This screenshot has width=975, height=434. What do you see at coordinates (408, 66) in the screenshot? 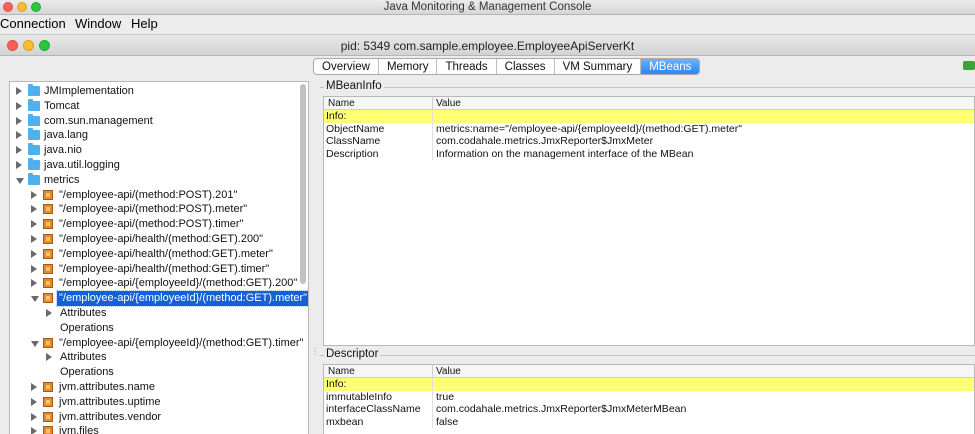
I see `tab-memory: Memory` at bounding box center [408, 66].